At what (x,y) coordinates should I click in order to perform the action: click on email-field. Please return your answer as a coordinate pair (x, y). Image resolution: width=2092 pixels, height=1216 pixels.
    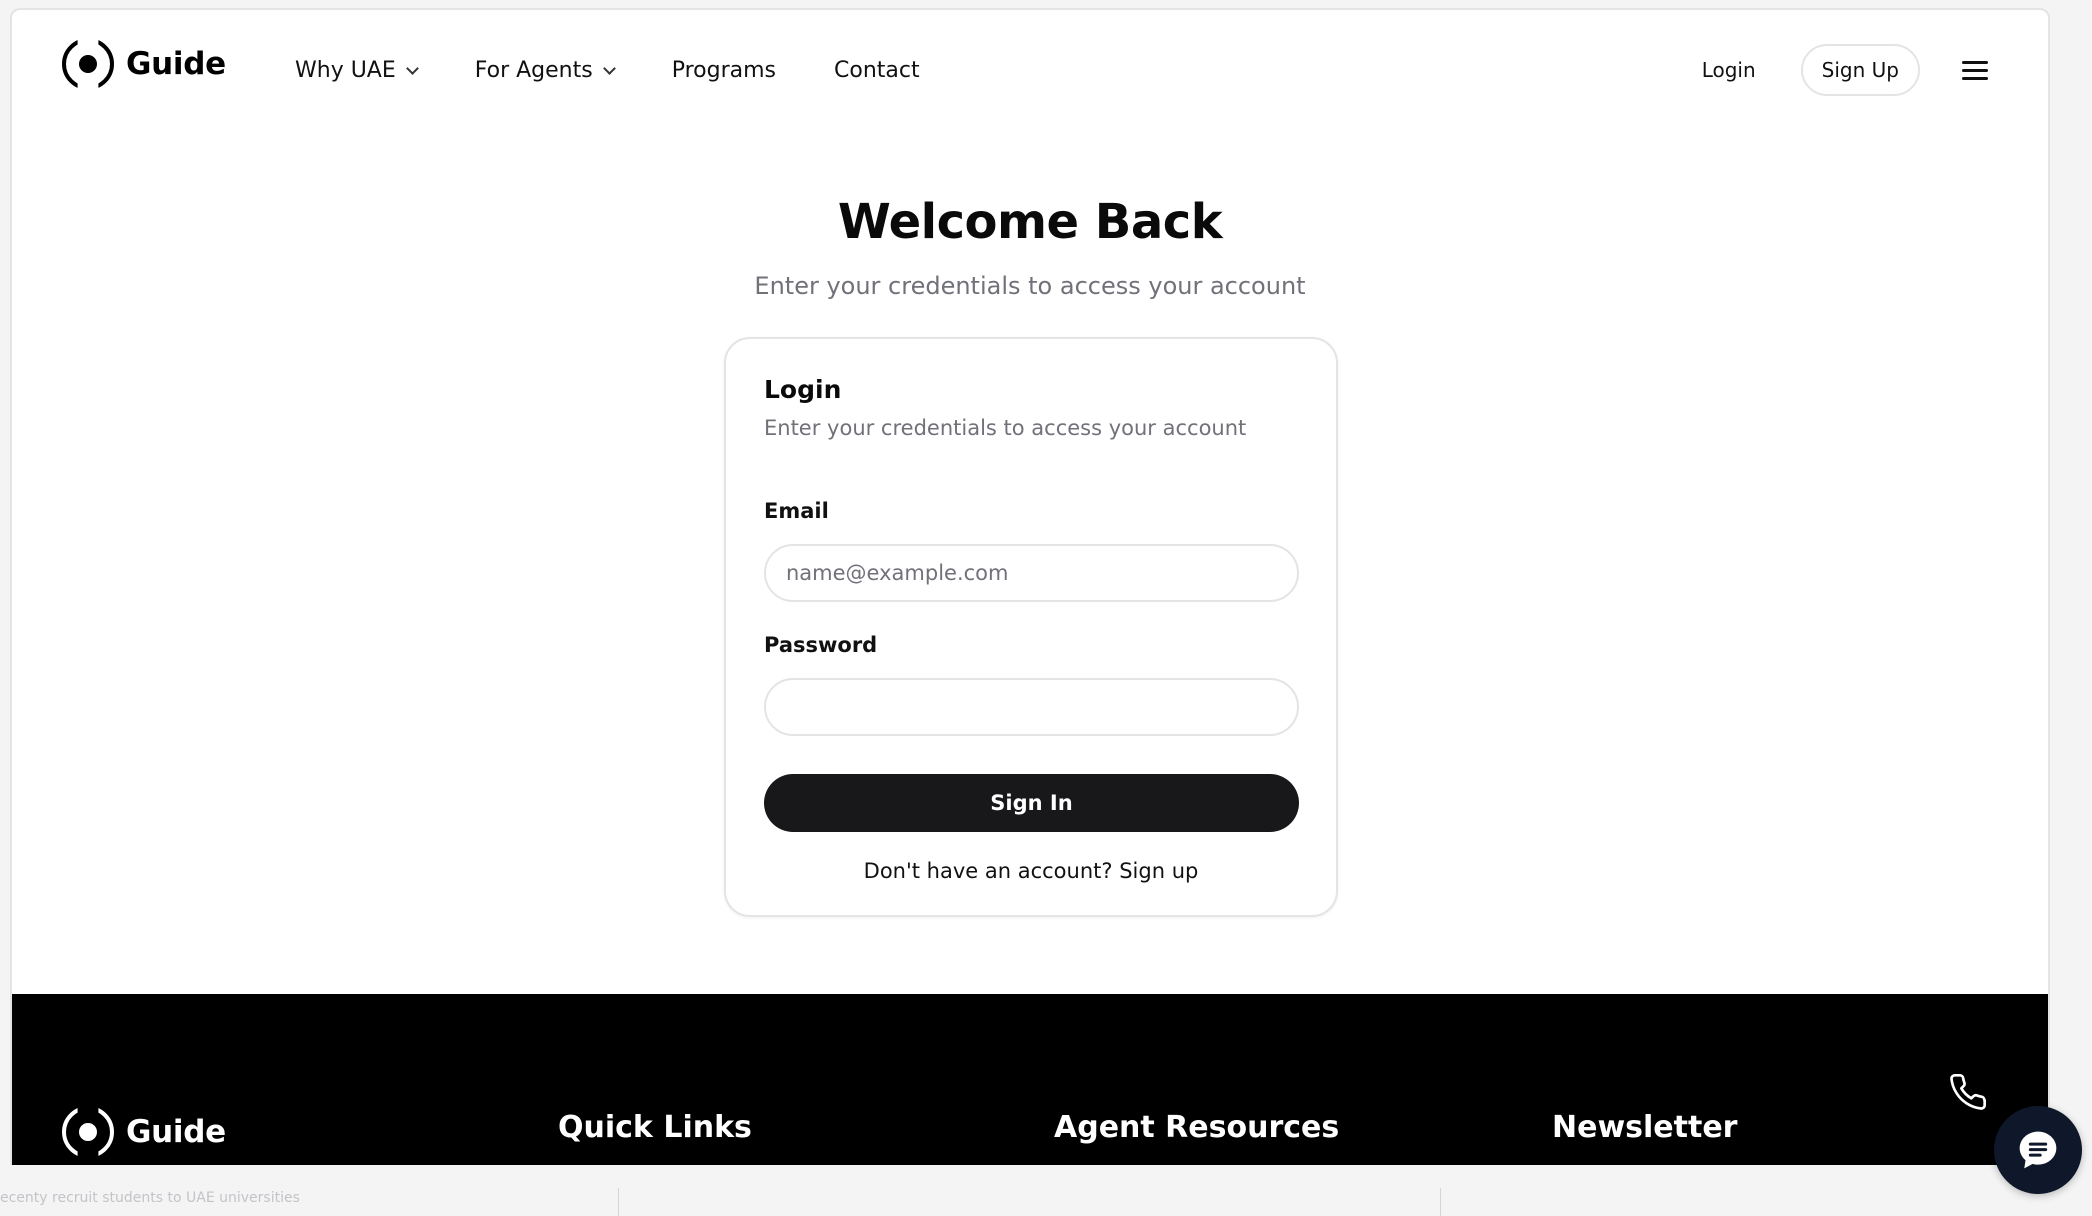
    Looking at the image, I should click on (1031, 573).